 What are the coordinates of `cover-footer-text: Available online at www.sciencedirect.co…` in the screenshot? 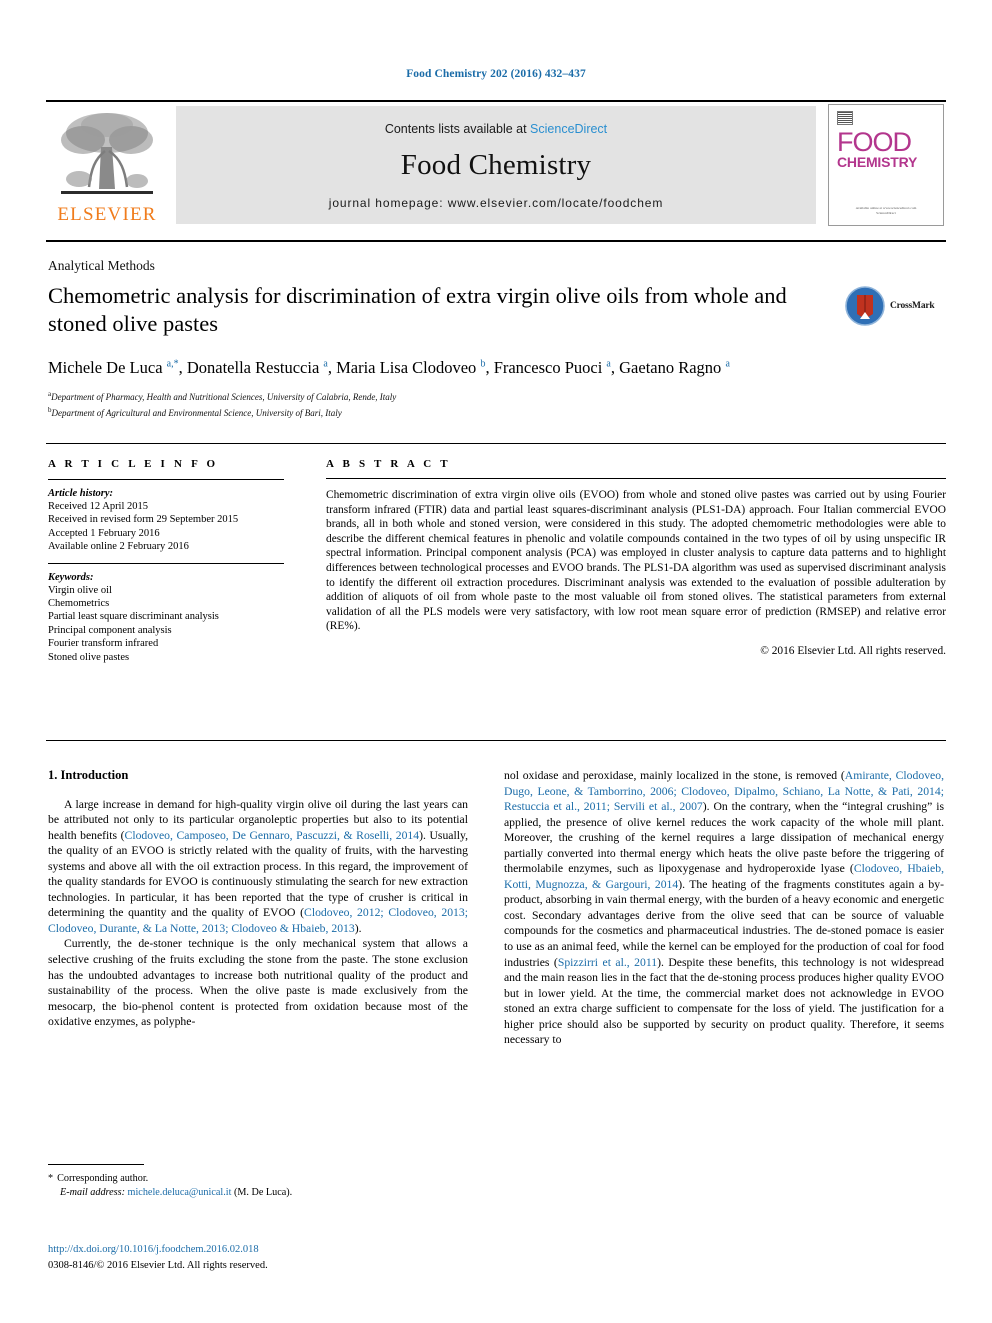 It's located at (886, 211).